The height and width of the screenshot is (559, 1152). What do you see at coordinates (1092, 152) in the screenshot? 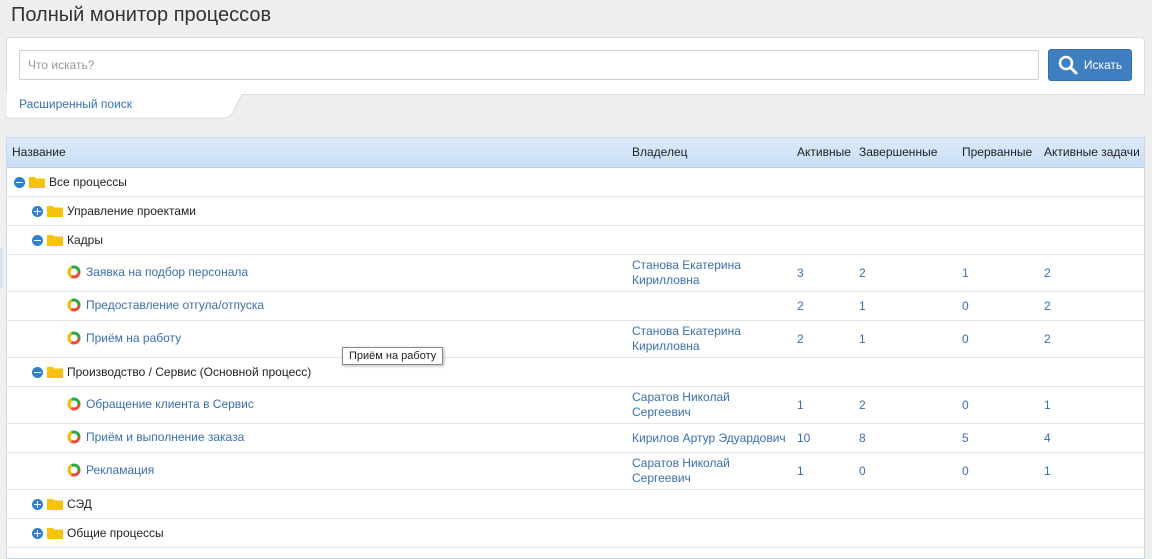
I see `column-header-active-tasks: Активные задачи` at bounding box center [1092, 152].